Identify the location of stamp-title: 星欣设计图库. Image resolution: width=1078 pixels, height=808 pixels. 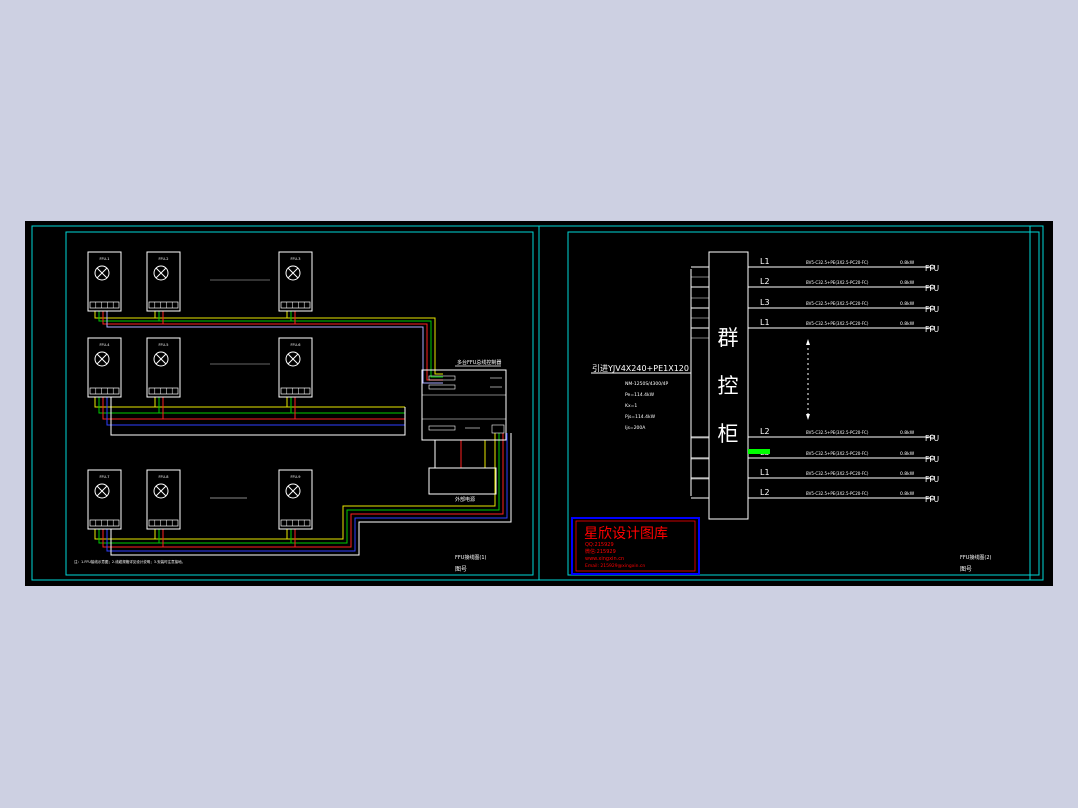
(626, 534).